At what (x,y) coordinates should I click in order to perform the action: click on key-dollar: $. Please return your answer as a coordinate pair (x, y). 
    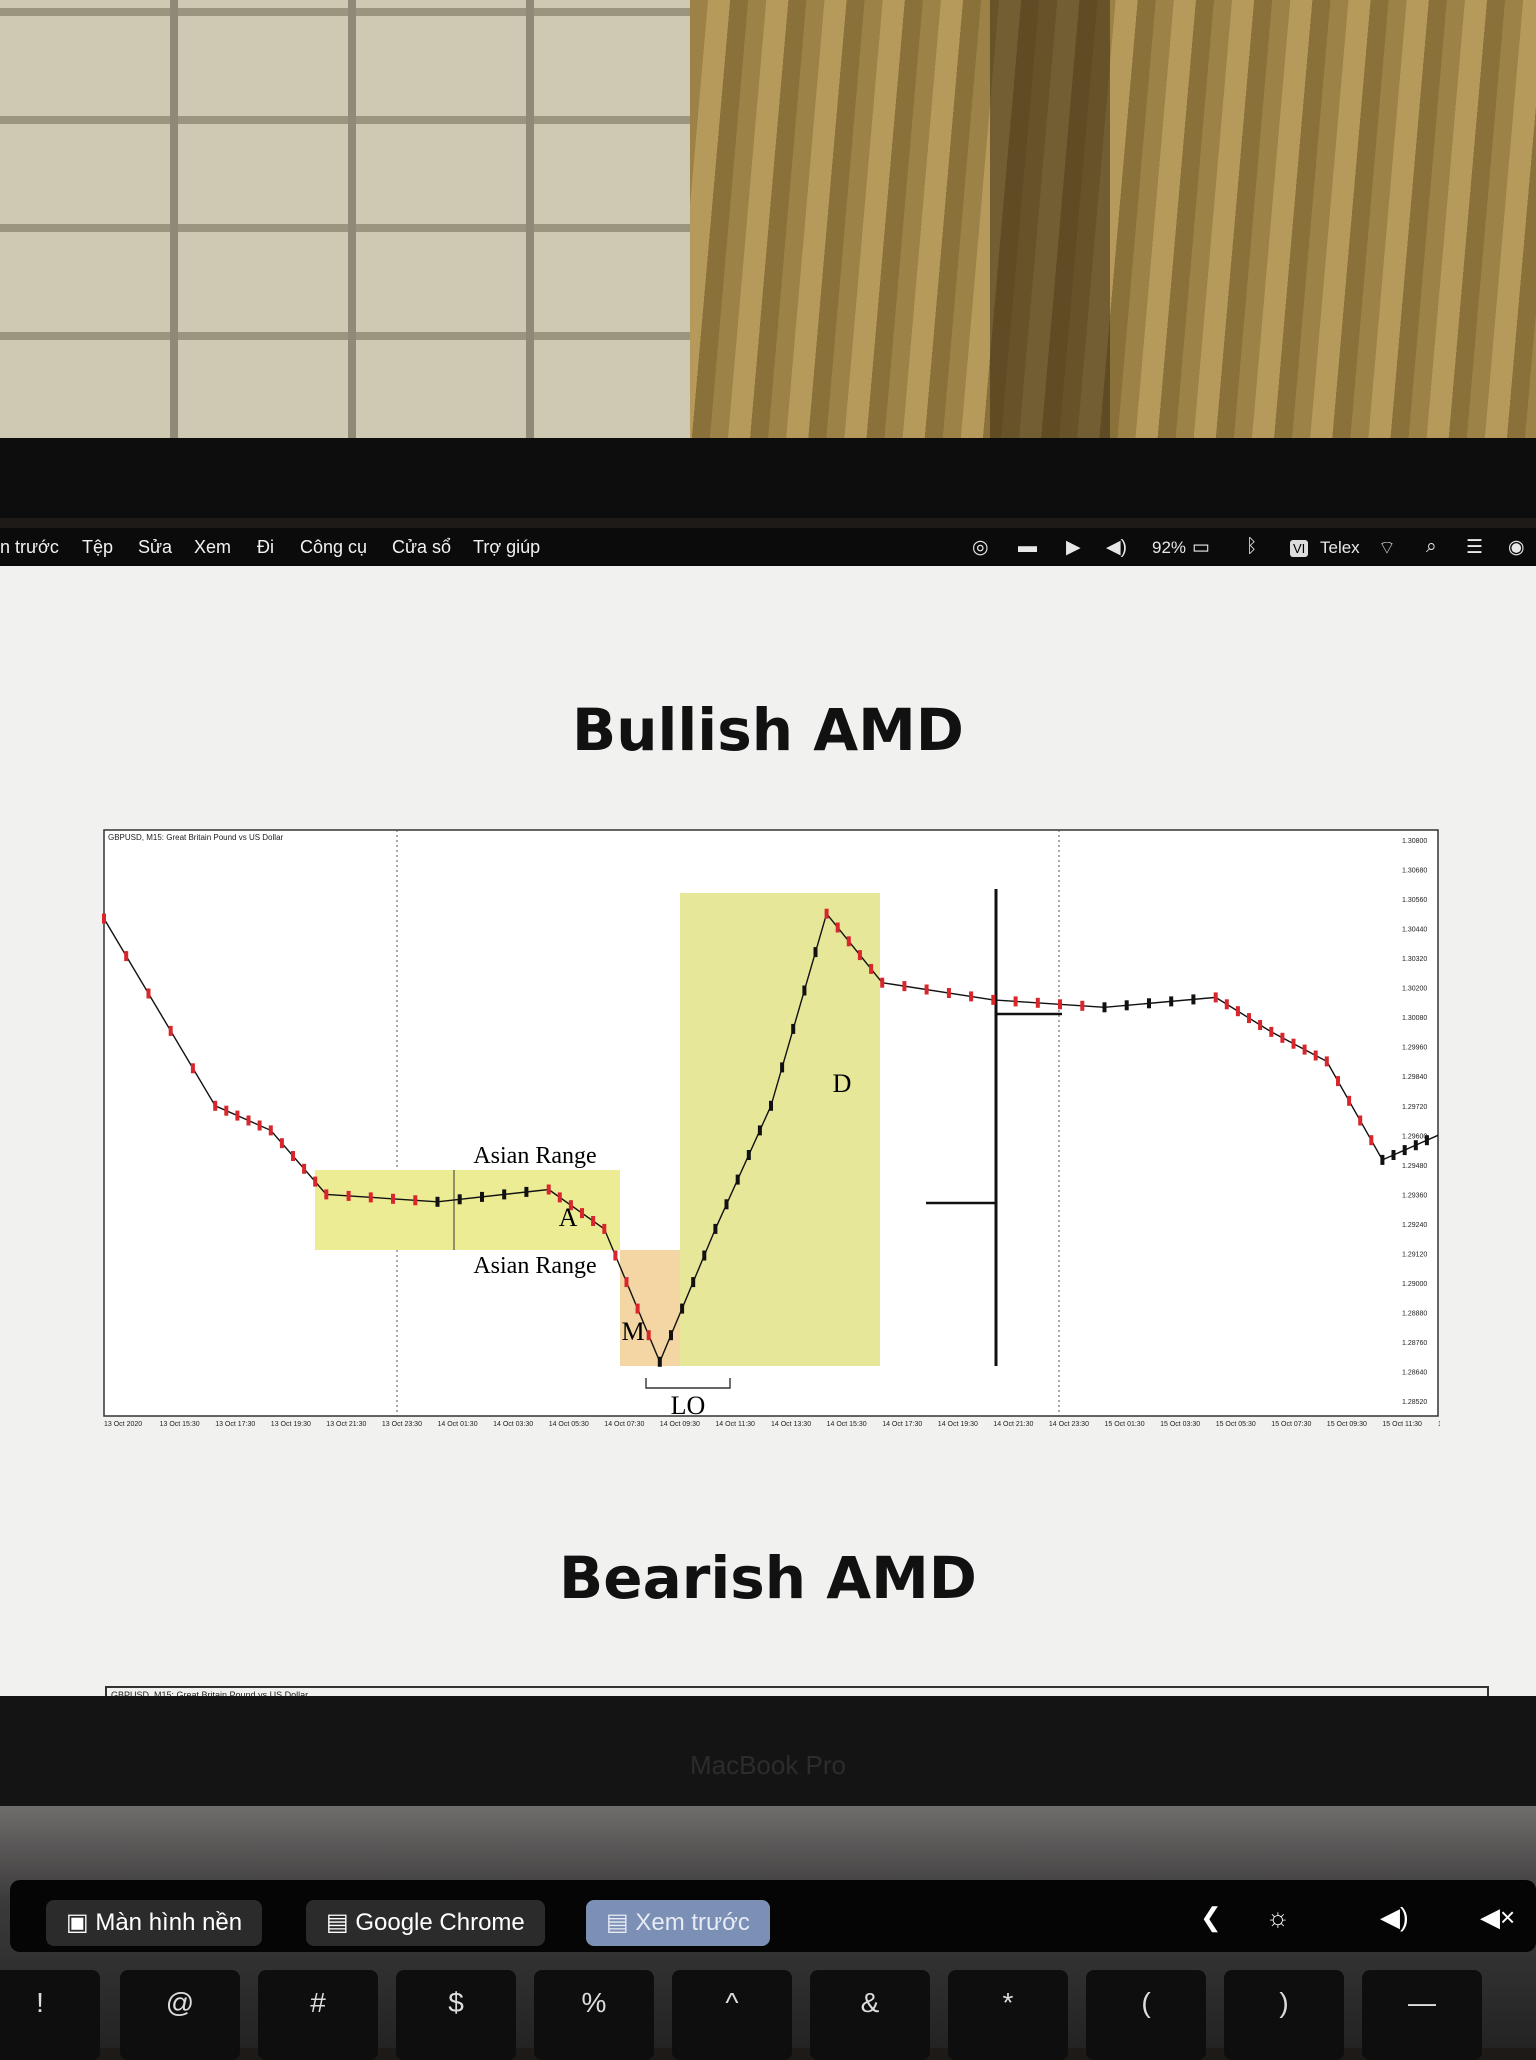
    Looking at the image, I should click on (456, 2015).